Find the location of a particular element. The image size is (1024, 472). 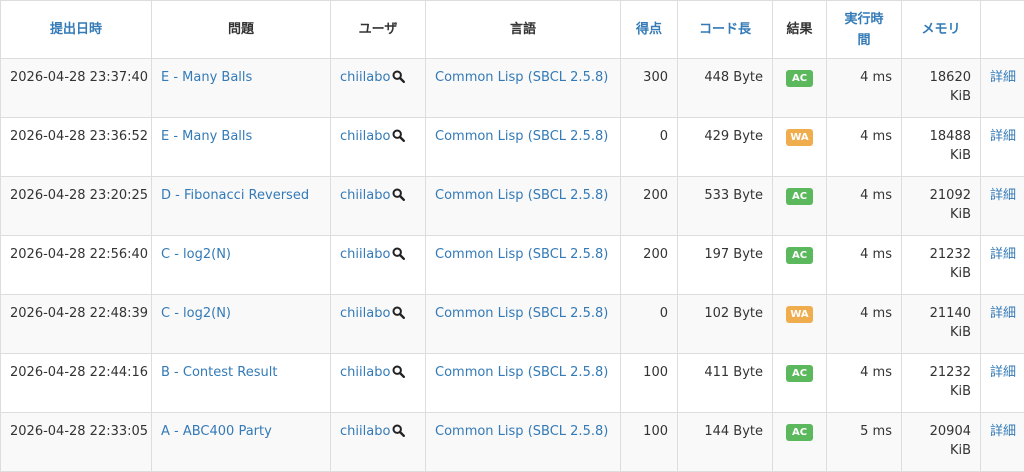

header-exec-time-label-line1: 実行時 is located at coordinates (863, 19).